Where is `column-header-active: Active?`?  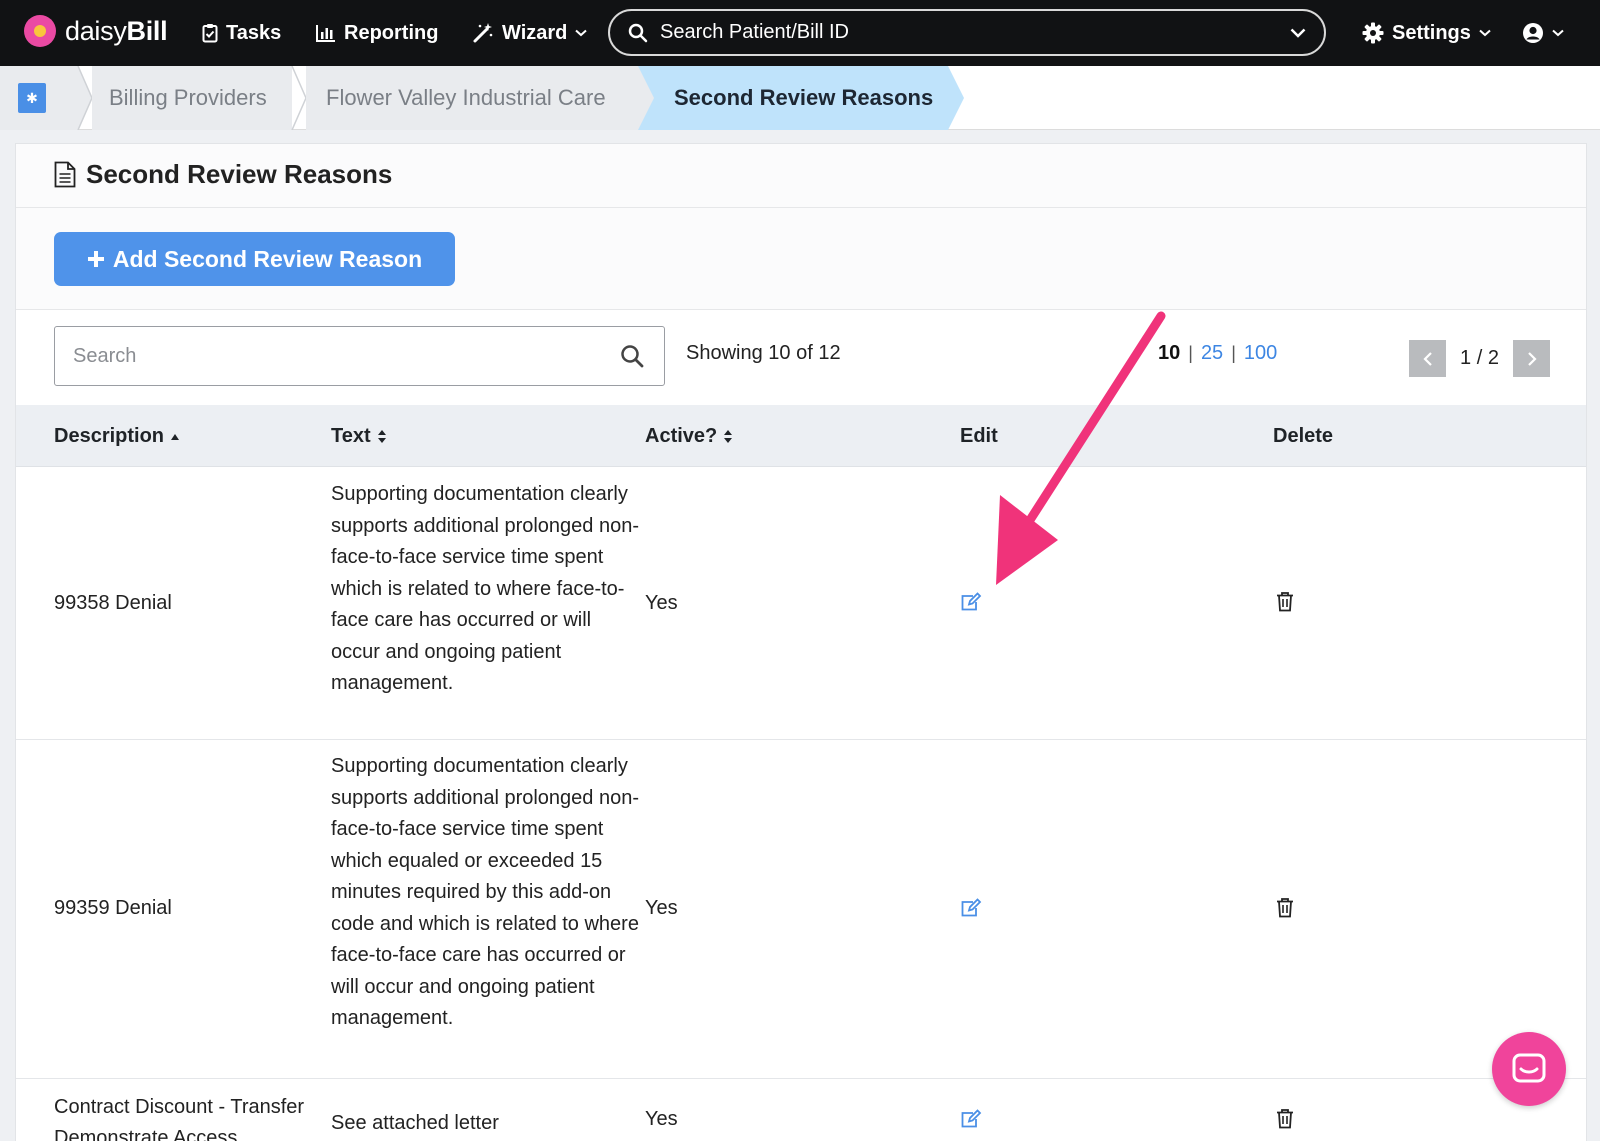
column-header-active: Active? is located at coordinates (689, 436).